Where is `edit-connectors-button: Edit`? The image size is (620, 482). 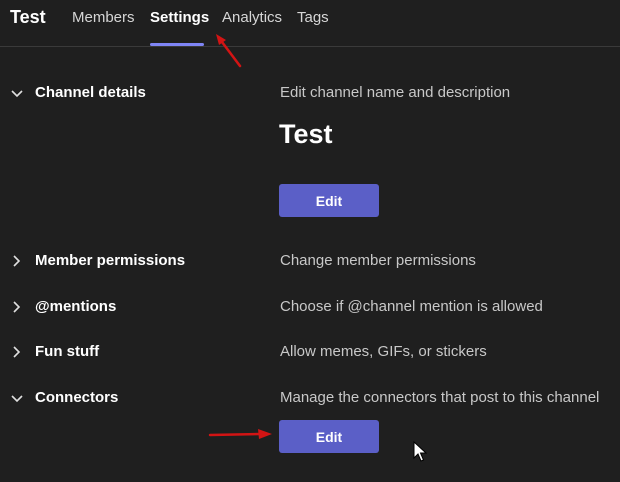 edit-connectors-button: Edit is located at coordinates (329, 436).